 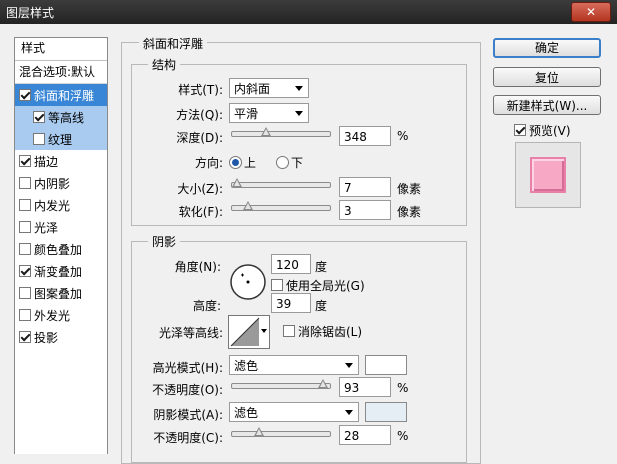 What do you see at coordinates (365, 187) in the screenshot?
I see `size-input: 7` at bounding box center [365, 187].